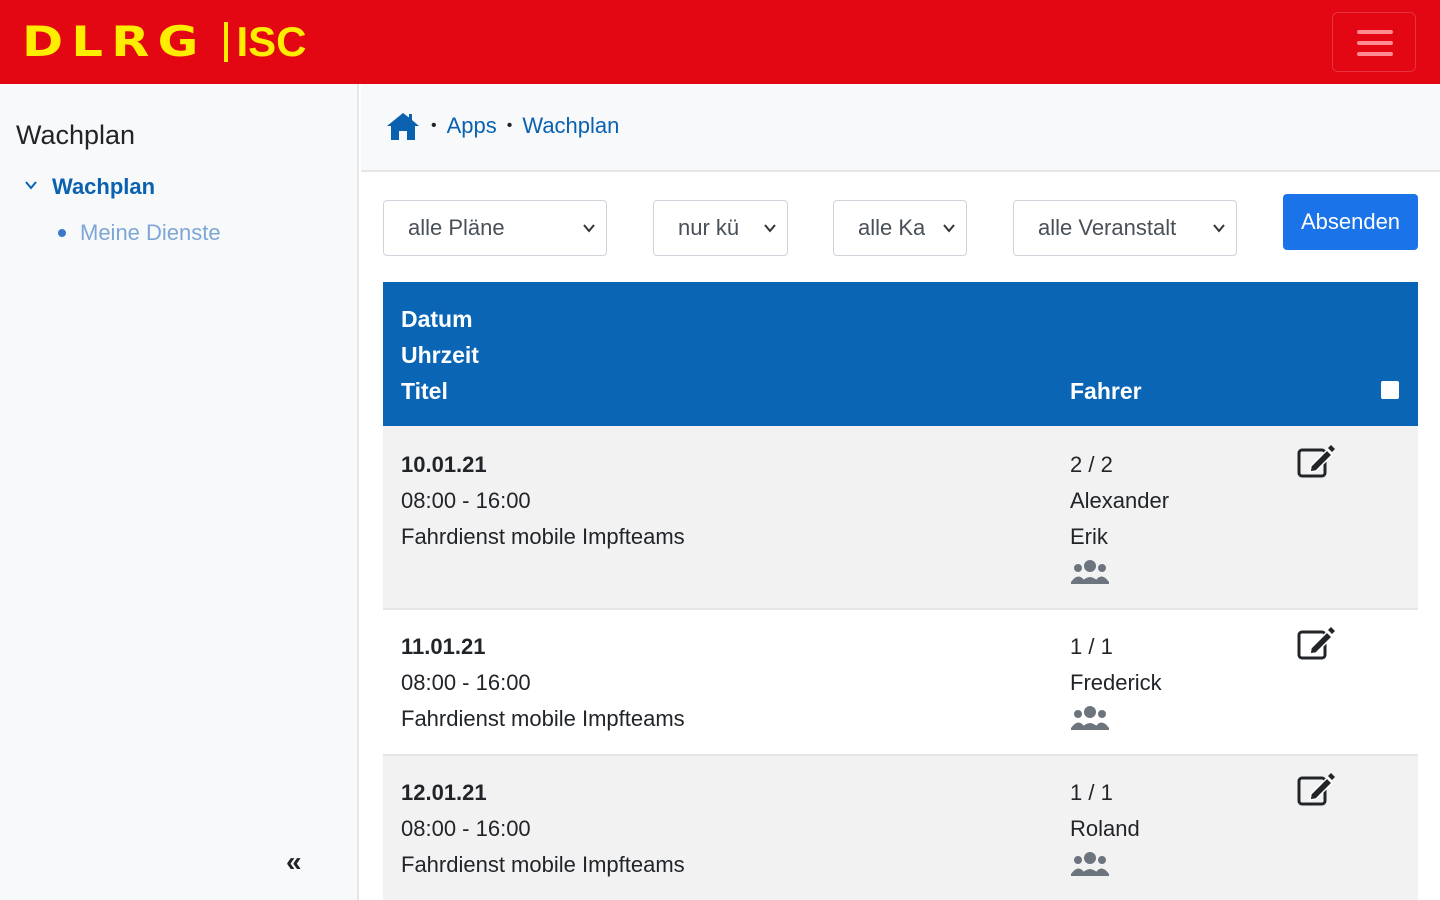 The width and height of the screenshot is (1440, 900). What do you see at coordinates (104, 186) in the screenshot?
I see `sidebar-item-label: Wachplan` at bounding box center [104, 186].